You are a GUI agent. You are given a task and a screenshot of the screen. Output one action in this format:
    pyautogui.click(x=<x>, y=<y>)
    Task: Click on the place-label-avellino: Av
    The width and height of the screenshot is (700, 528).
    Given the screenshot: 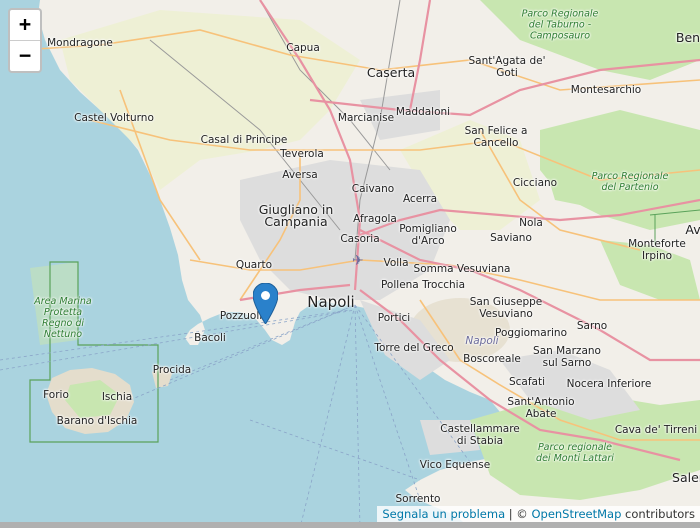 What is the action you would take?
    pyautogui.click(x=692, y=229)
    